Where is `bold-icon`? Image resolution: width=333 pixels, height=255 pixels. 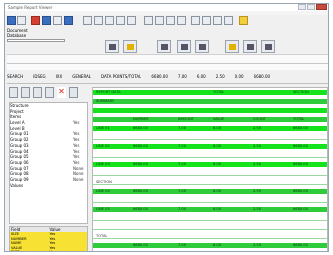 bold-icon is located at coordinates (181, 20).